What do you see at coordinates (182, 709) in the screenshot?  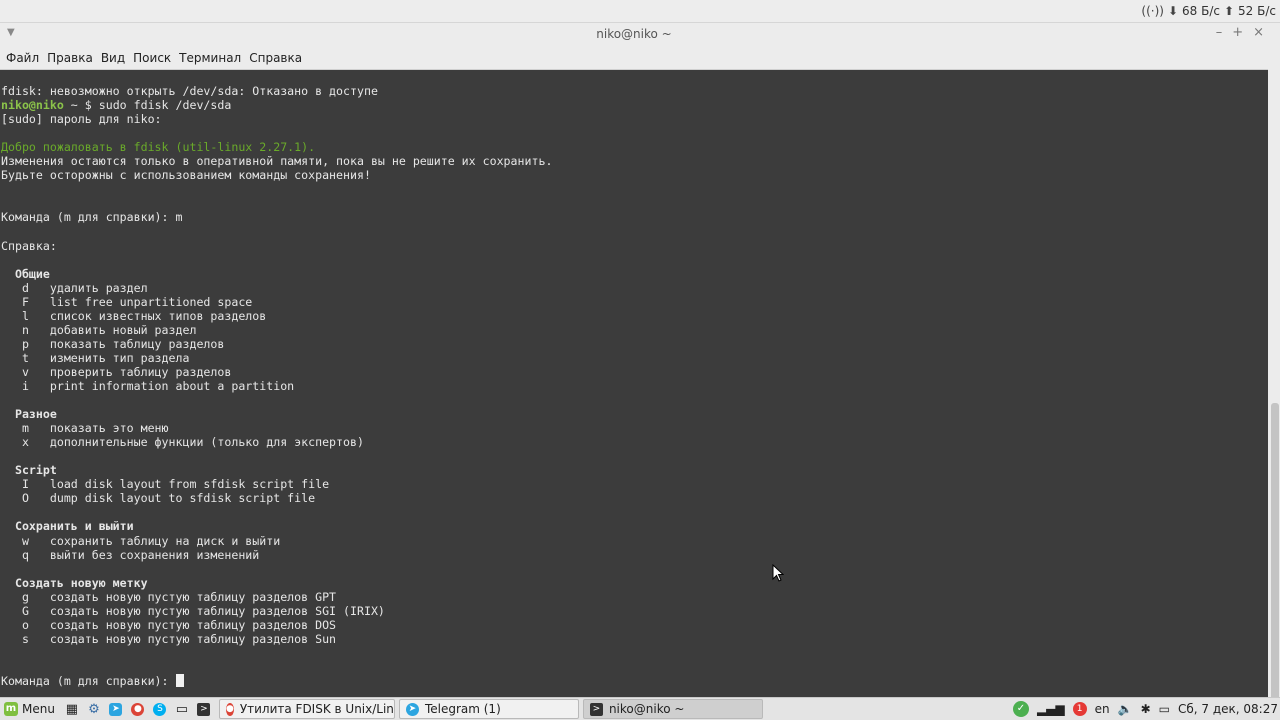 I see `show-desktop-icon: ▭` at bounding box center [182, 709].